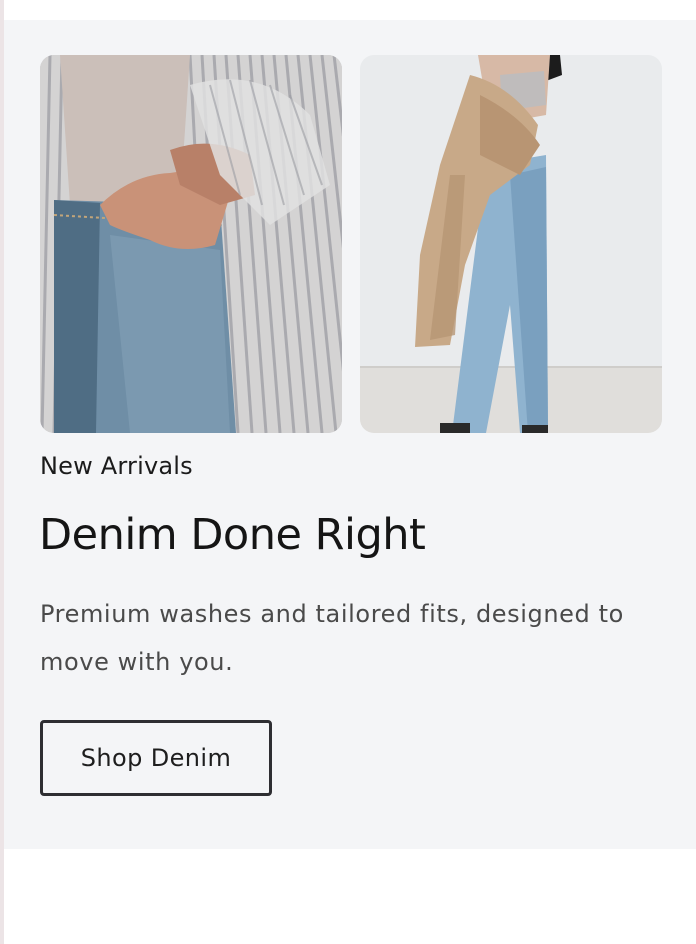 This screenshot has height=944, width=696. Describe the element at coordinates (156, 758) in the screenshot. I see `shop-denim-button: Shop Denim` at that location.